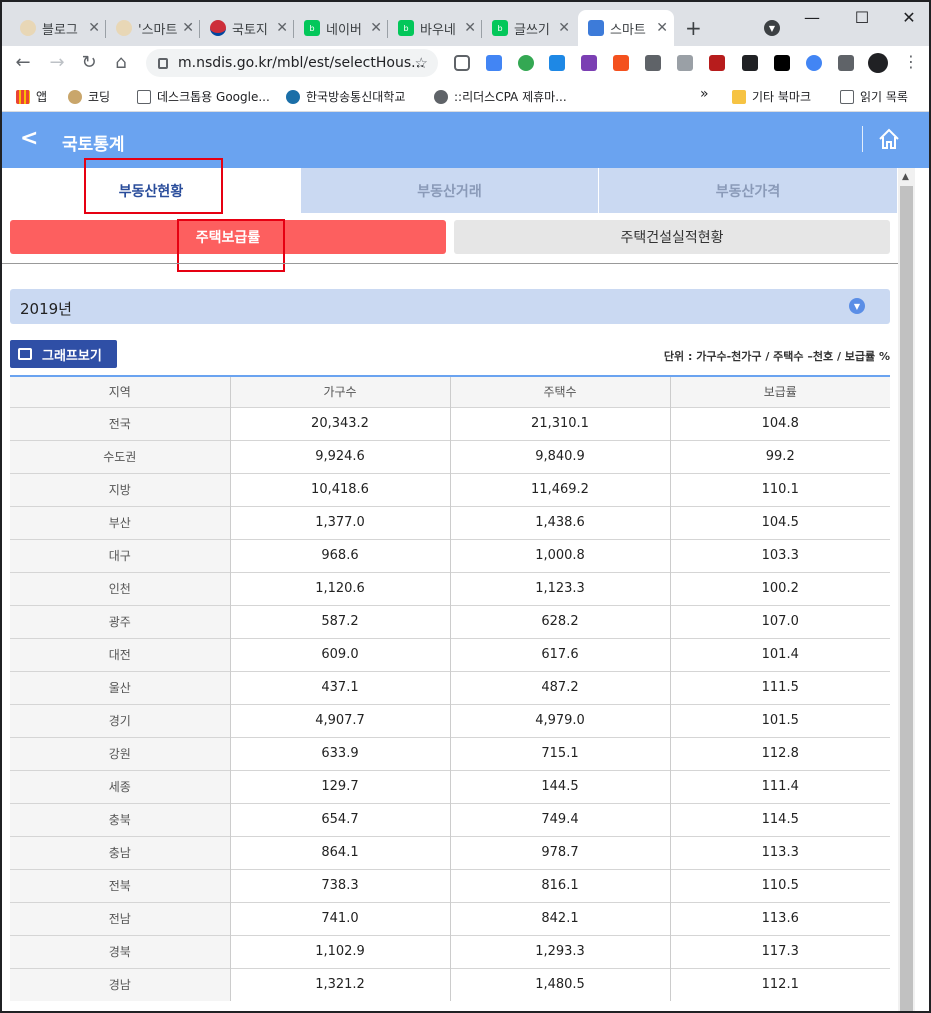  Describe the element at coordinates (772, 28) in the screenshot. I see `tab-search-chevron-icon: ▼` at that location.